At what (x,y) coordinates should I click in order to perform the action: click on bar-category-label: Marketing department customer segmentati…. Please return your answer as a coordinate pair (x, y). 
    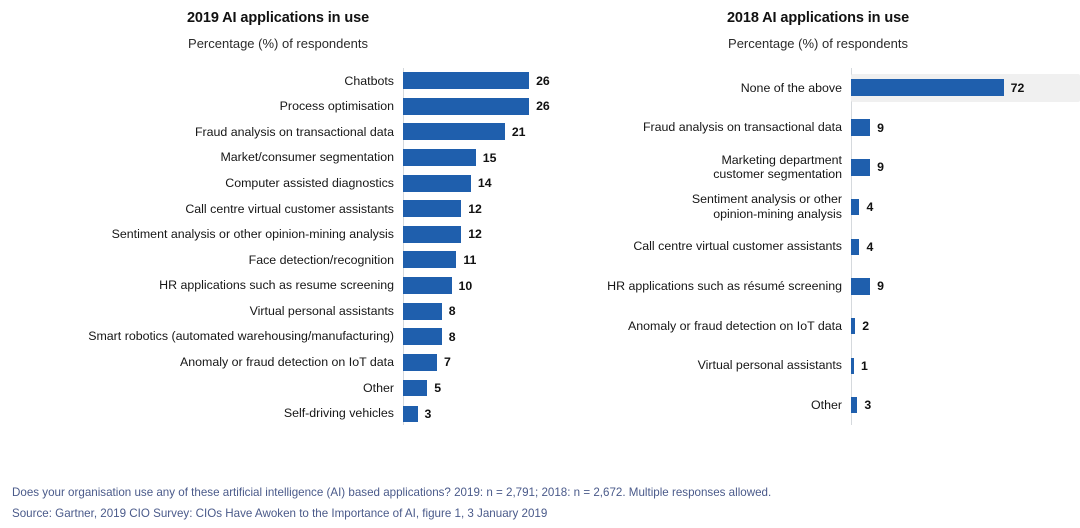
    Looking at the image, I should click on (777, 167).